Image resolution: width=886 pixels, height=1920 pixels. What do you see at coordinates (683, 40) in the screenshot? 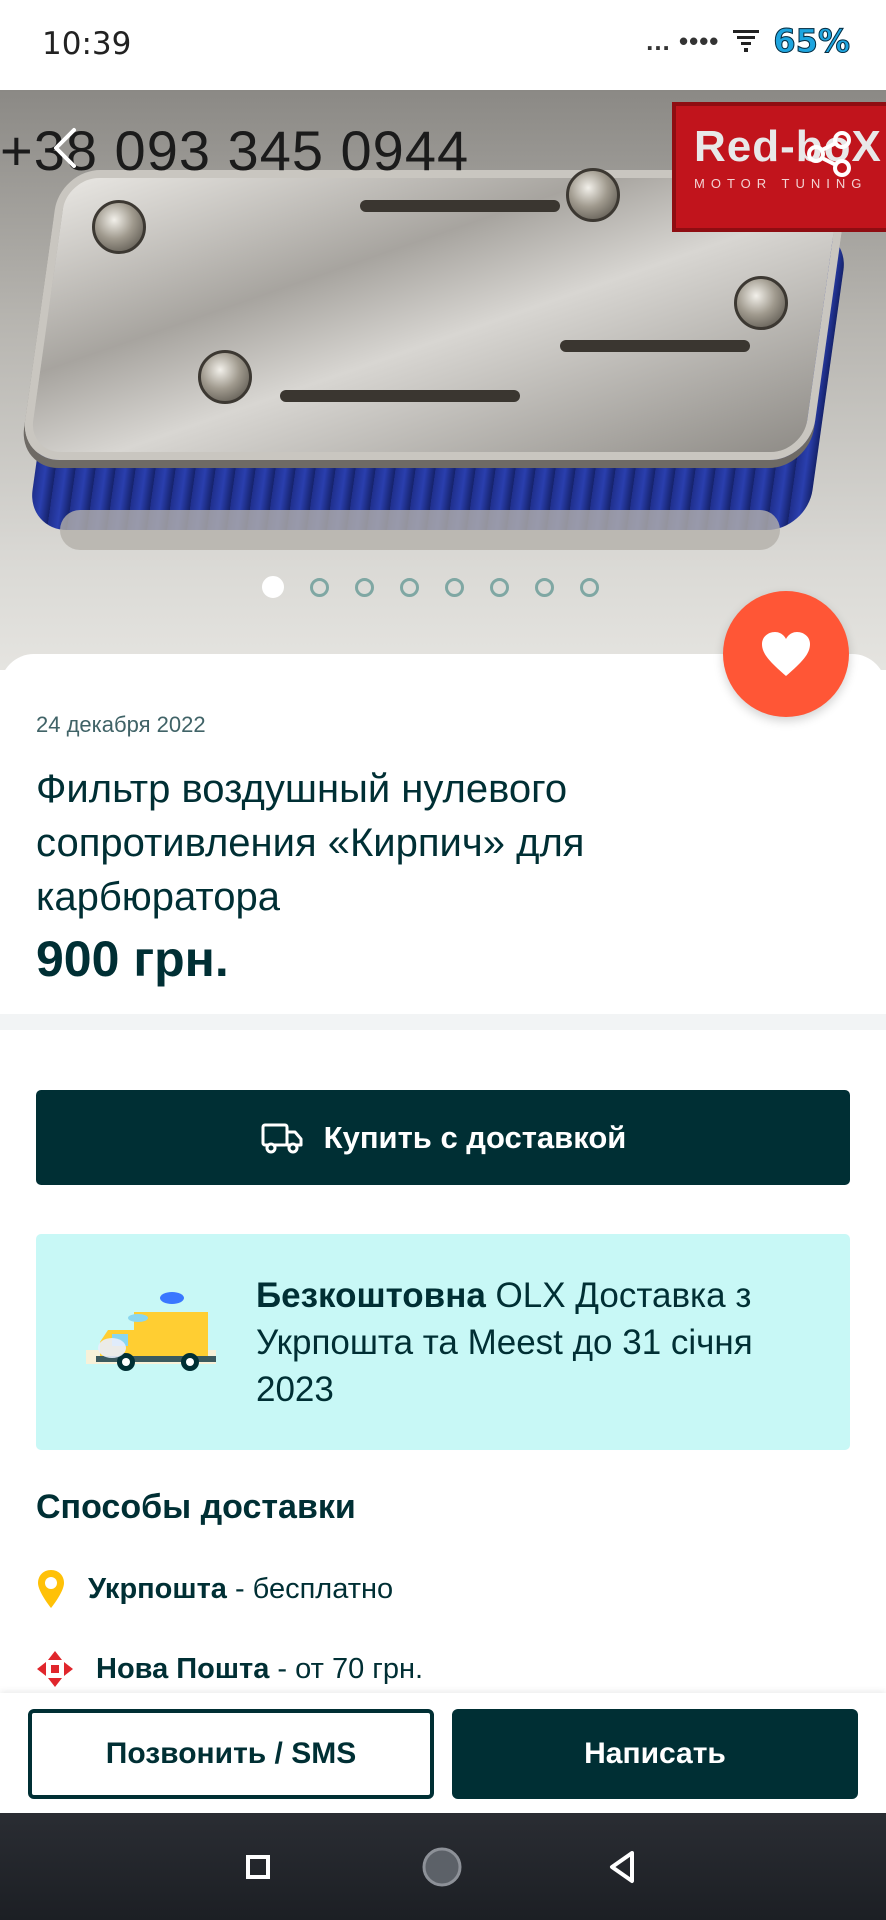
I see `notification-dots: ... ••••` at bounding box center [683, 40].